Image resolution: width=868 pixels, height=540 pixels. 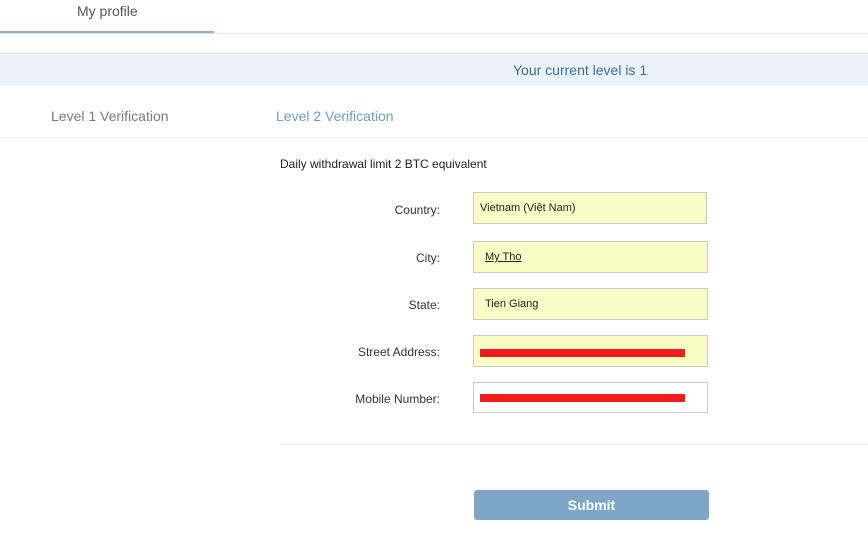 What do you see at coordinates (528, 208) in the screenshot?
I see `country-value: Vietnam (Việt Nam)` at bounding box center [528, 208].